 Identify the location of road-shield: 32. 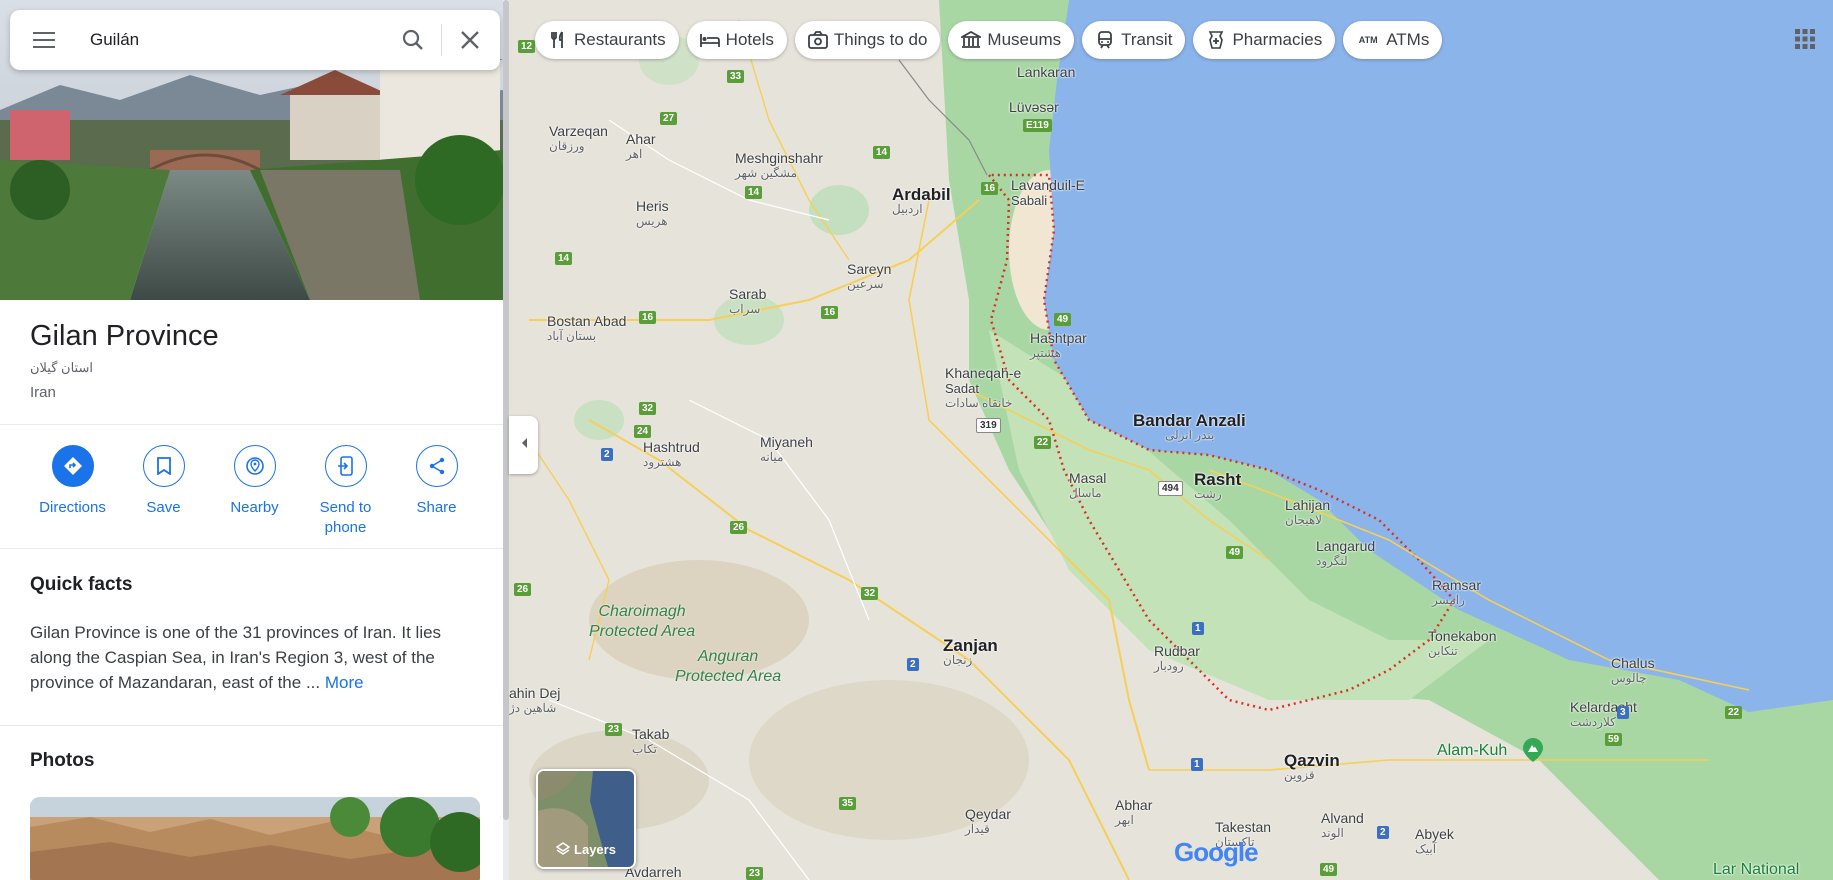
(870, 593).